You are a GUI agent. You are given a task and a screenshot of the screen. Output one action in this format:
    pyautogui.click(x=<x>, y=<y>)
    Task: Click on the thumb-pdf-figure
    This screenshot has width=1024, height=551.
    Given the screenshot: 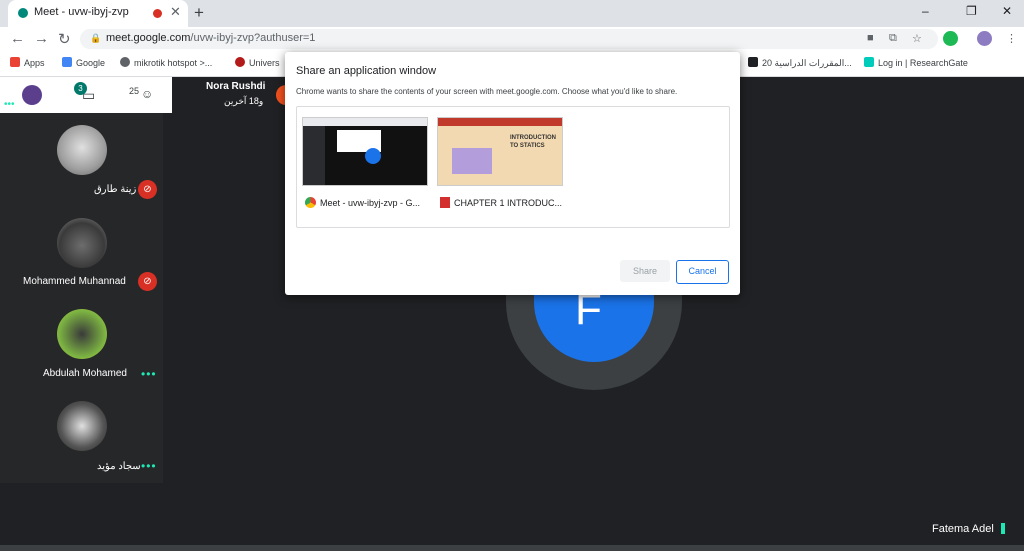 What is the action you would take?
    pyautogui.click(x=472, y=161)
    